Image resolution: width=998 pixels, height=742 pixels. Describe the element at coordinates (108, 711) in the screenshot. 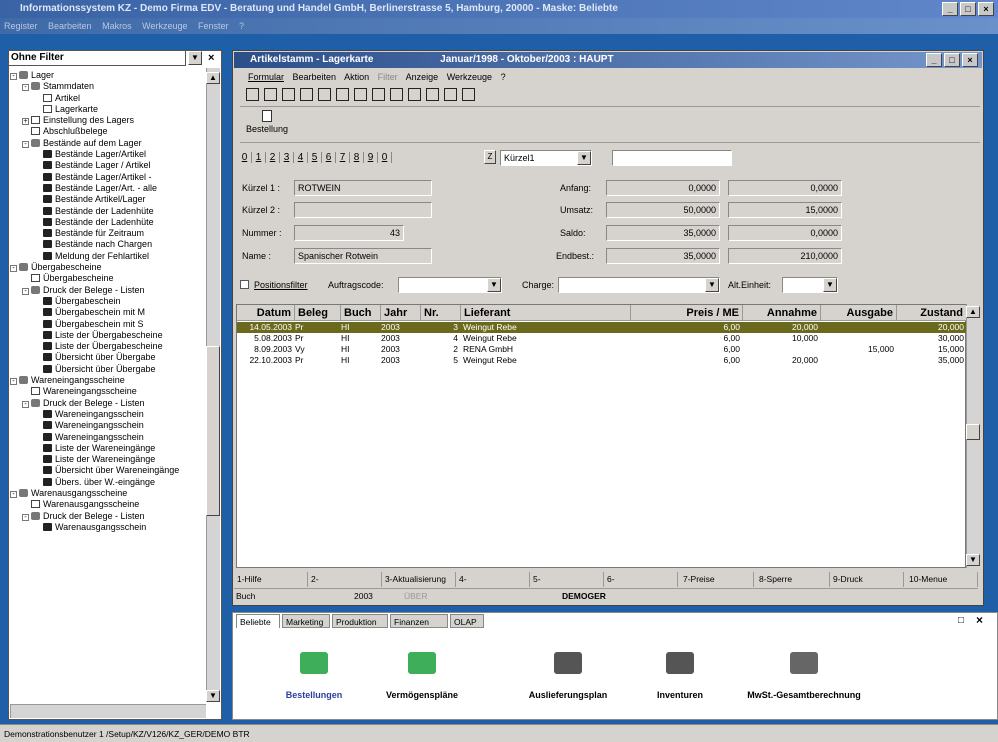

I see `tree-hscrollbar` at that location.